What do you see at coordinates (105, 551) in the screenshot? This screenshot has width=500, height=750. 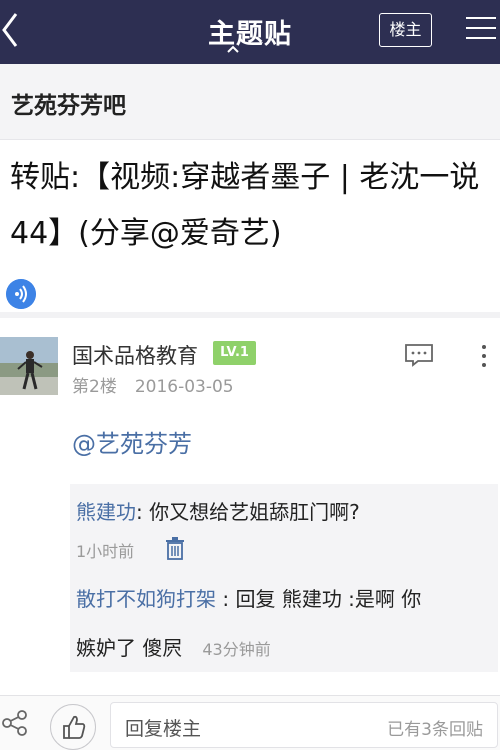 I see `reply-time: 1小时前` at bounding box center [105, 551].